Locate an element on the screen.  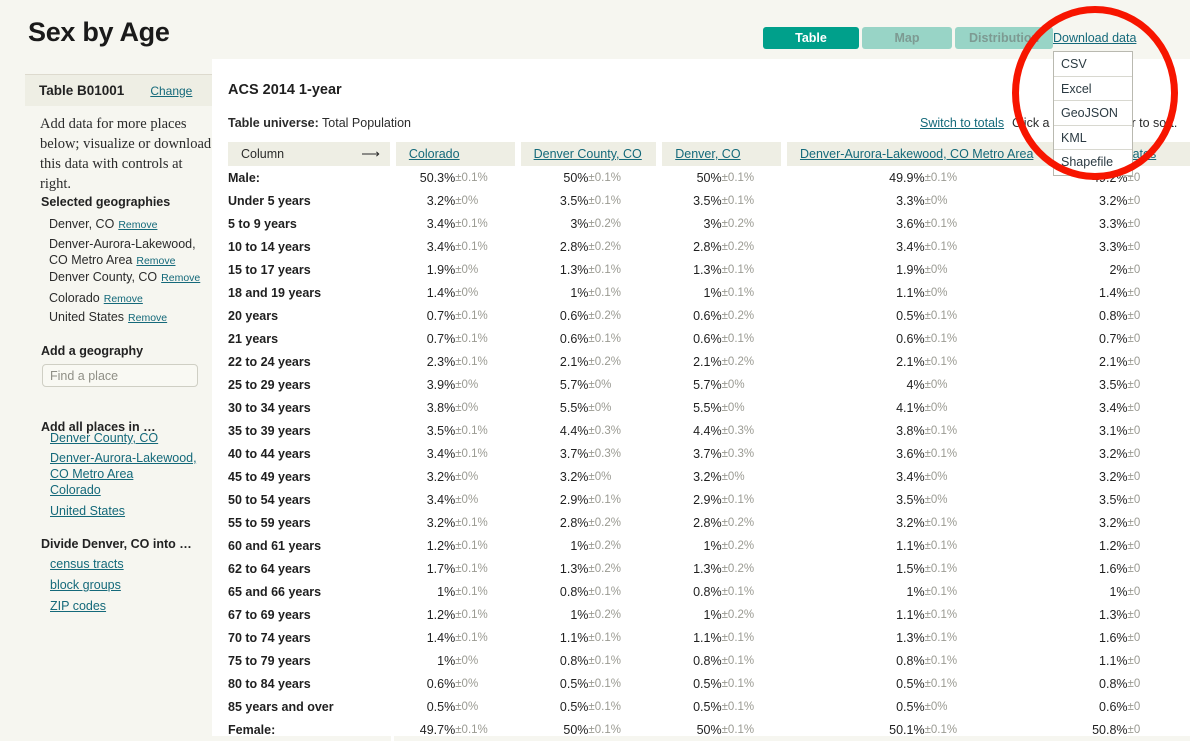
add-all-places-link: Colorado is located at coordinates (75, 490).